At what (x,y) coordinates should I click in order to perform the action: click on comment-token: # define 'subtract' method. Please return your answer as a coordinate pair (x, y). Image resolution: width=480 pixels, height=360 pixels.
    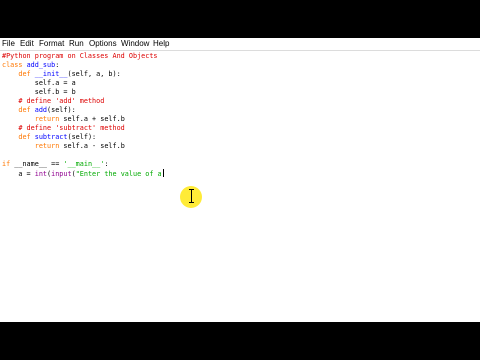
    Looking at the image, I should click on (71, 128).